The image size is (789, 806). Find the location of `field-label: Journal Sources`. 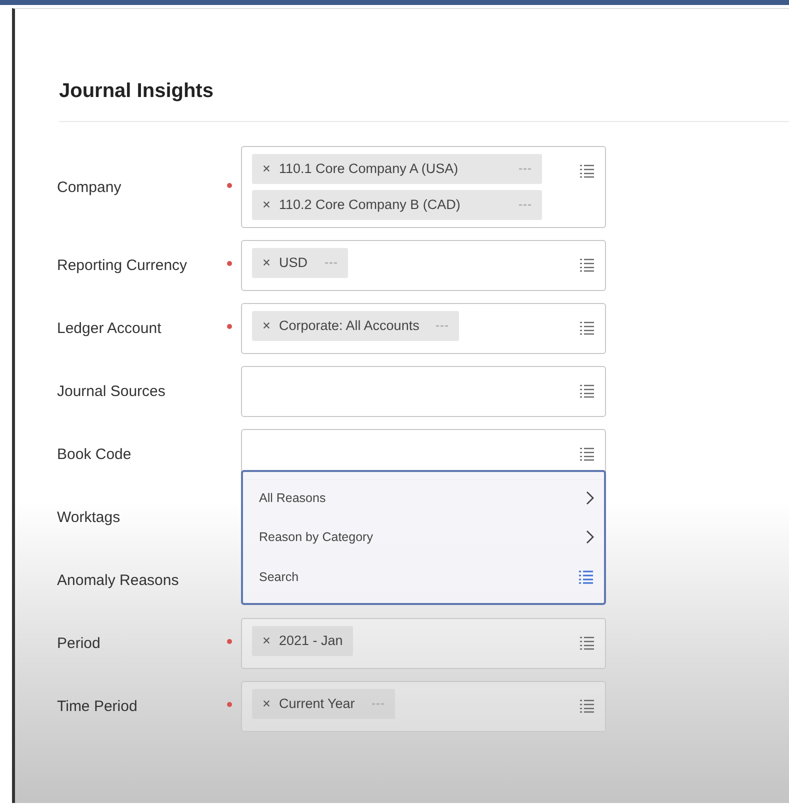

field-label: Journal Sources is located at coordinates (111, 391).